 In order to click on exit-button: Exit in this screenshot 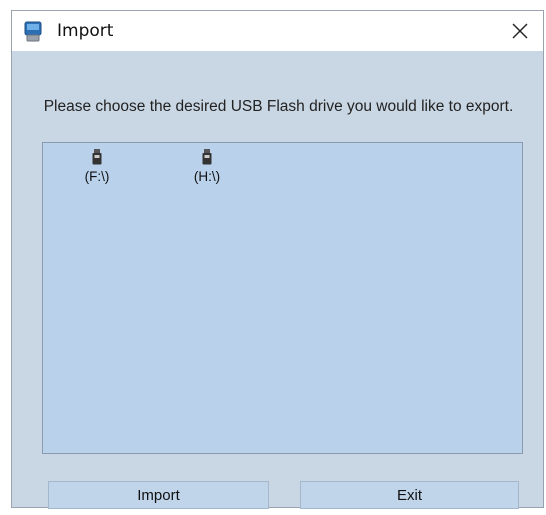, I will do `click(409, 495)`.